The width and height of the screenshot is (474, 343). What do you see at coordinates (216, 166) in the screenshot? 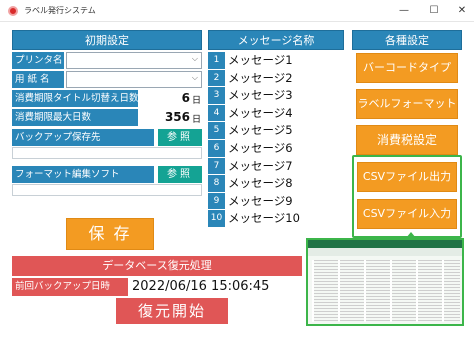
I see `message-number: 7` at bounding box center [216, 166].